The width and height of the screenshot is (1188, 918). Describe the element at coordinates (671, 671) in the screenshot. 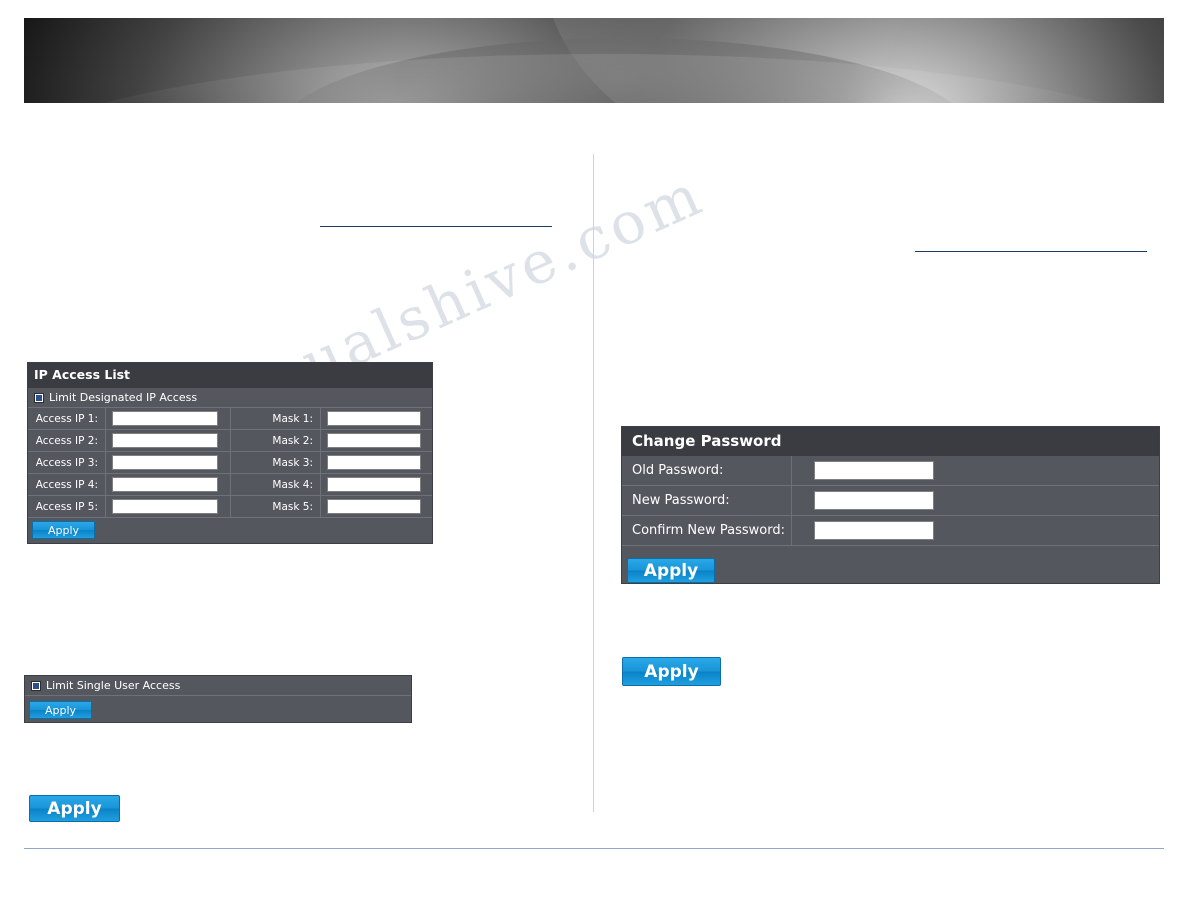

I see `right-apply-button: Apply` at that location.